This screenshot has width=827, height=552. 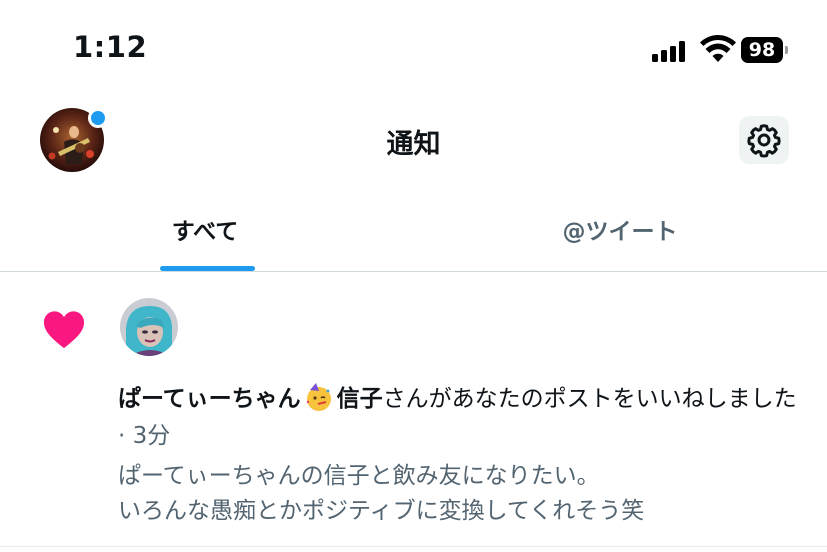 I want to click on user-name-2: 信子, so click(x=360, y=399).